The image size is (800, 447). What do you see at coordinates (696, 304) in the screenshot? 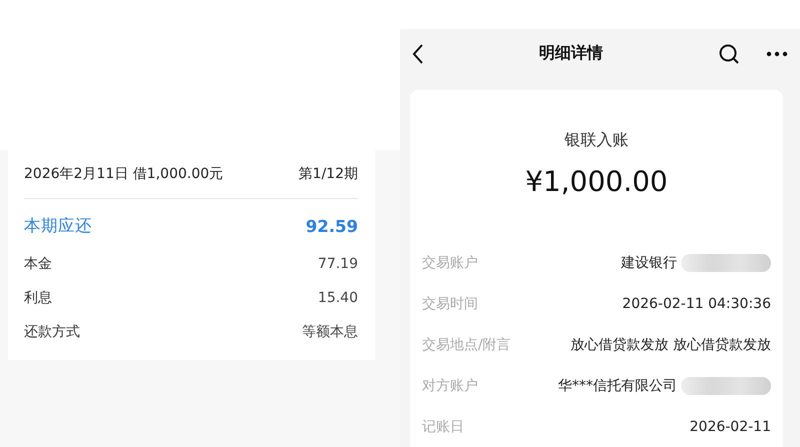
I see `field-value: 2026-02-11 04:30:36` at bounding box center [696, 304].